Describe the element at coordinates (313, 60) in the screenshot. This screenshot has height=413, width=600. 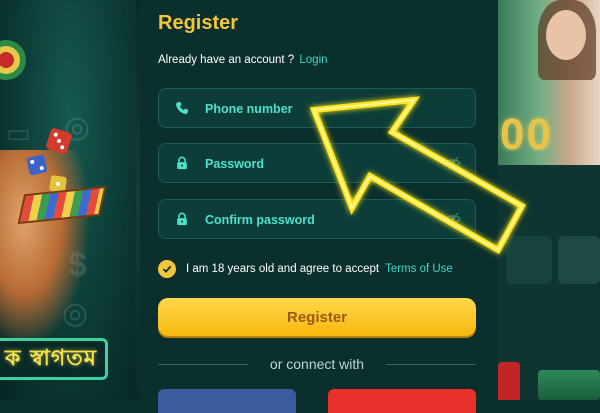
I see `login-link: Login` at that location.